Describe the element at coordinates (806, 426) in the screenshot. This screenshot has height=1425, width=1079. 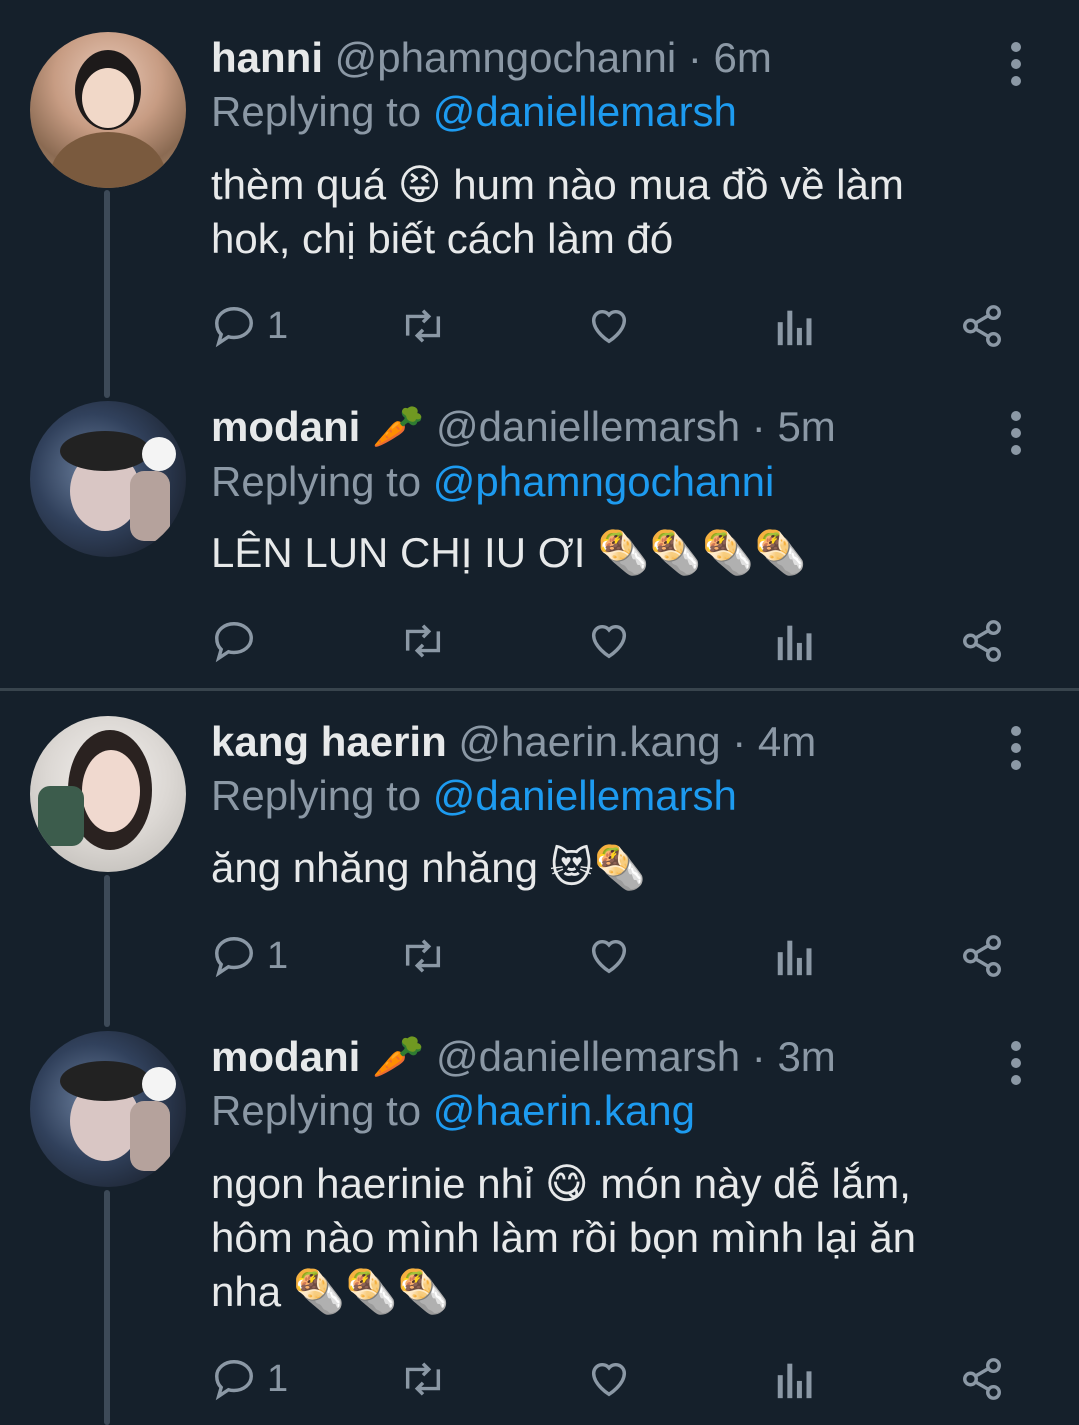
I see `timestamp: 5m` at that location.